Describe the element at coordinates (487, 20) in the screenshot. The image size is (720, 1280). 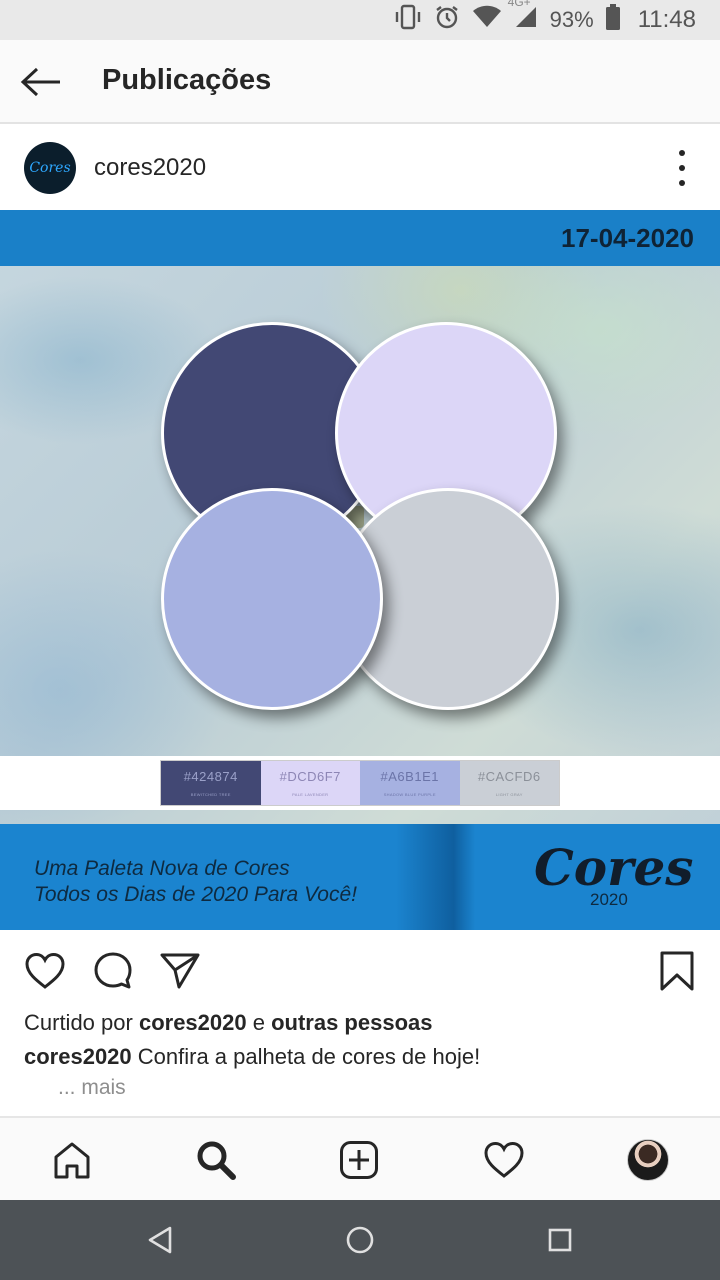
I see `wifi-icon` at that location.